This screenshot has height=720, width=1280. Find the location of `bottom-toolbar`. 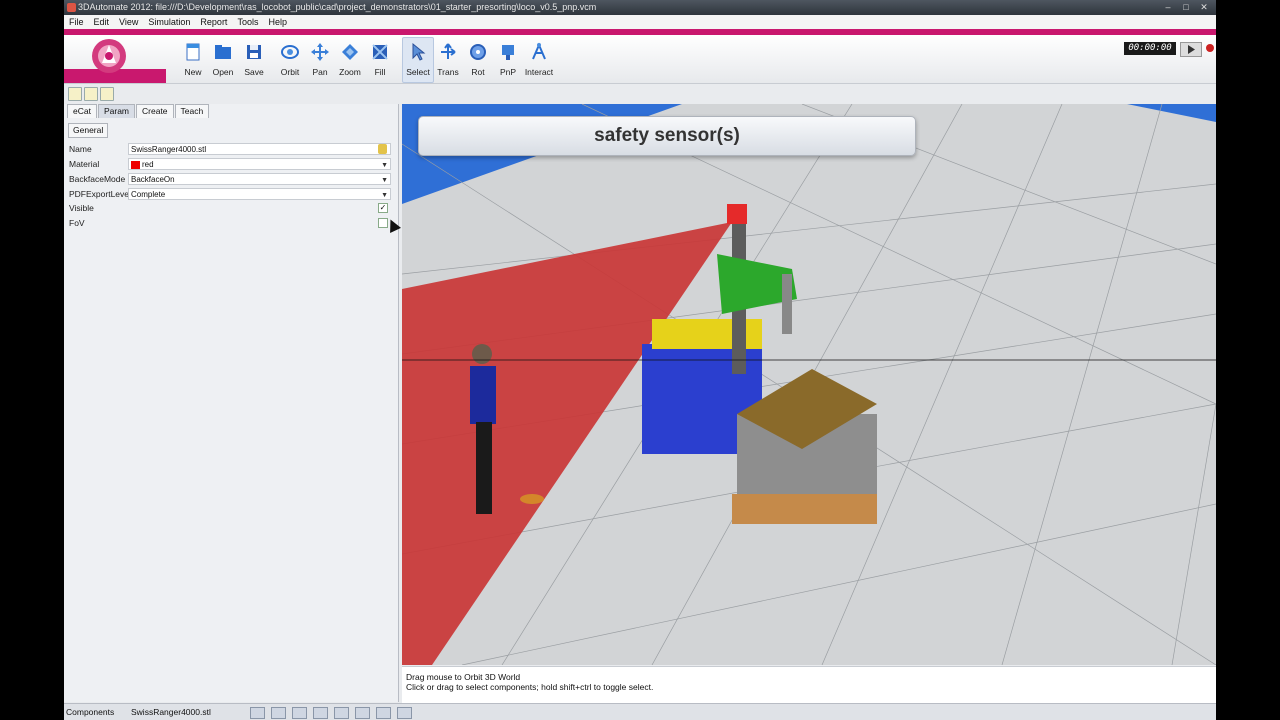

bottom-toolbar is located at coordinates (331, 713).